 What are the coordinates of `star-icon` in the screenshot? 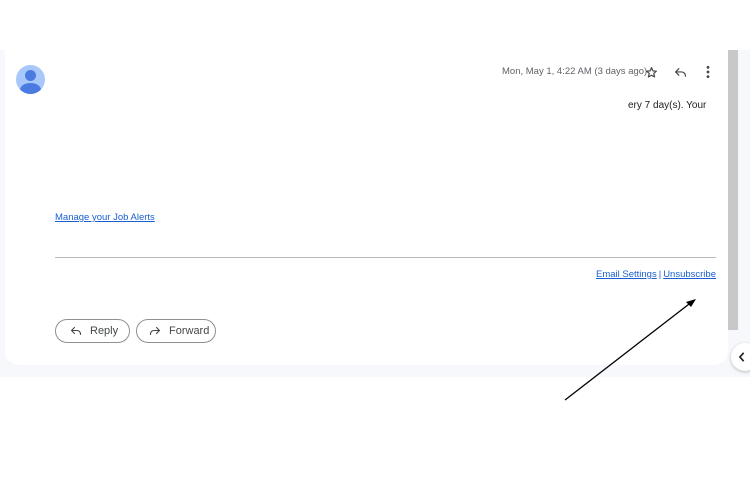 It's located at (651, 72).